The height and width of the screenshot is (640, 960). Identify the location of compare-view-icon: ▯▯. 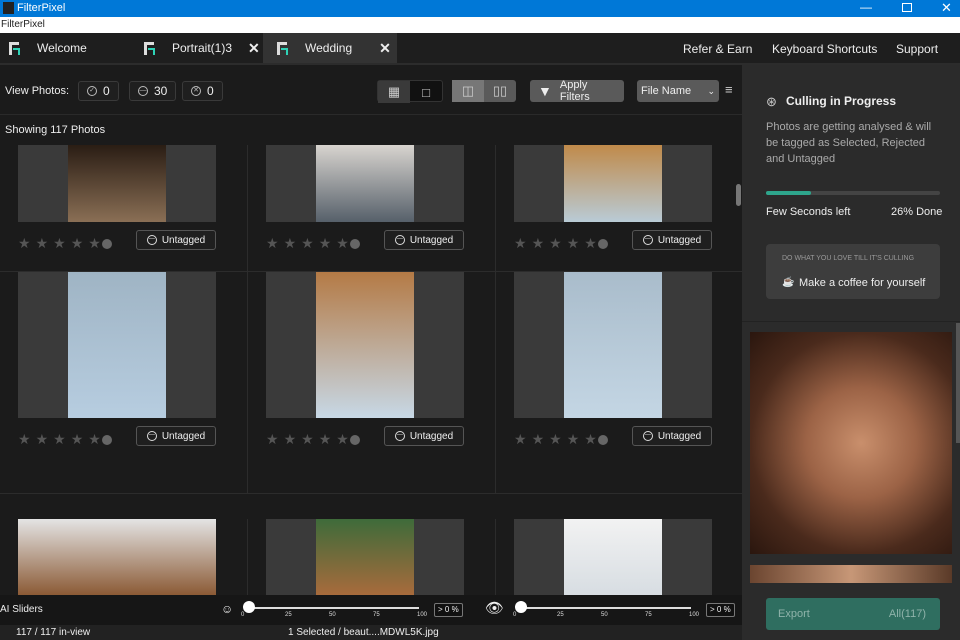
(500, 91).